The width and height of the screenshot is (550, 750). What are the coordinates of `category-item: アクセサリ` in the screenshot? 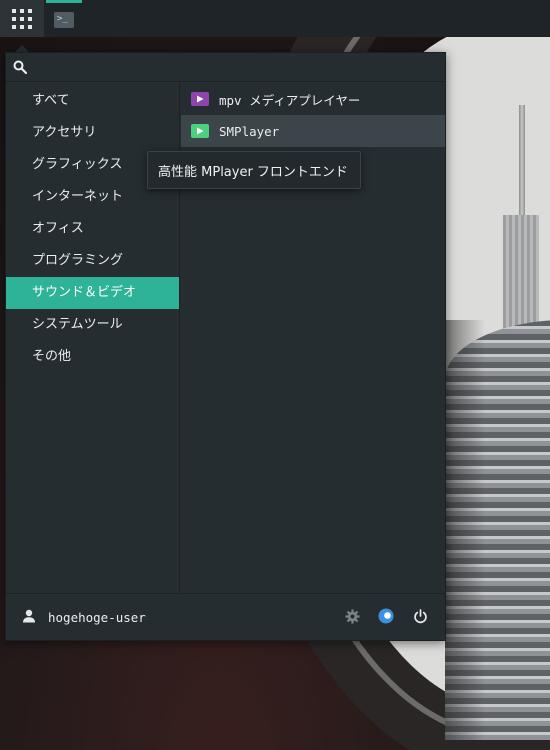 It's located at (92, 133).